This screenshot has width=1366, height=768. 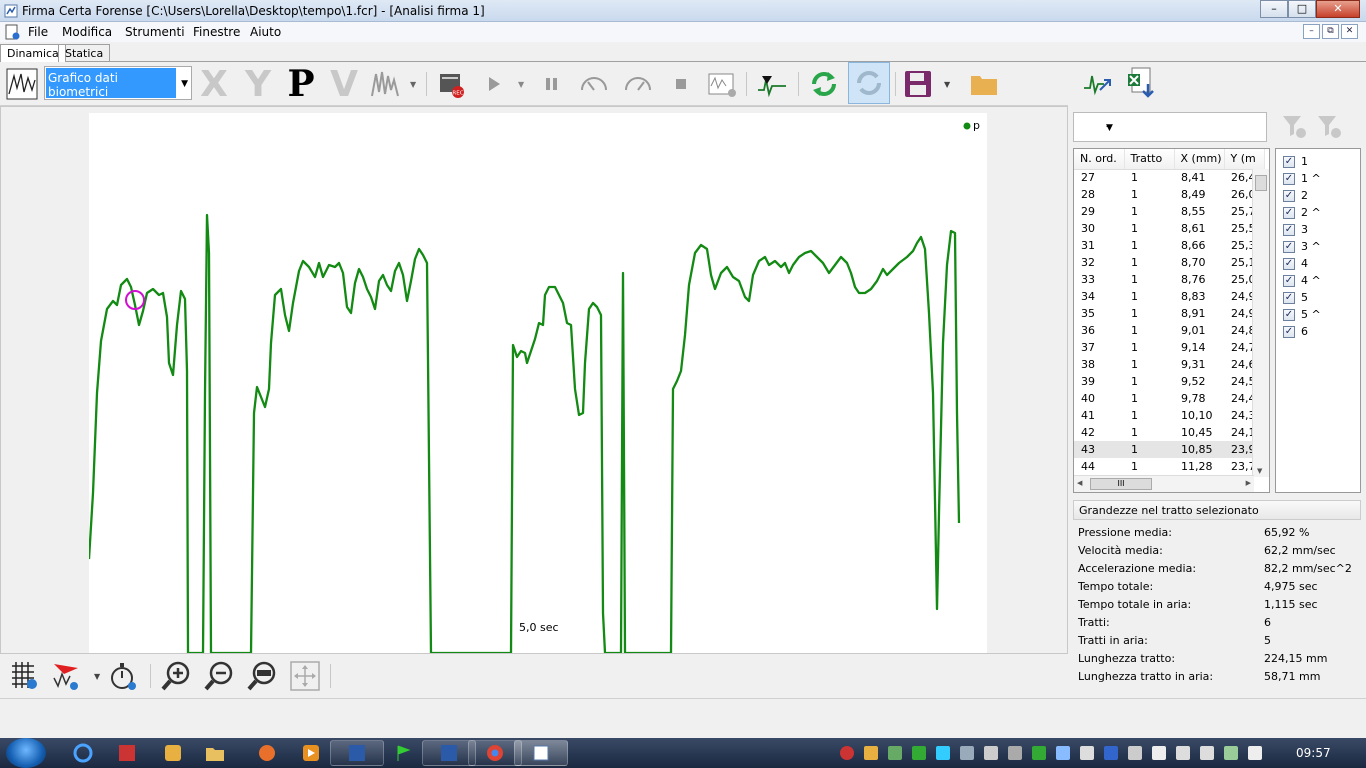 I want to click on action-center-icon, so click(x=1255, y=753).